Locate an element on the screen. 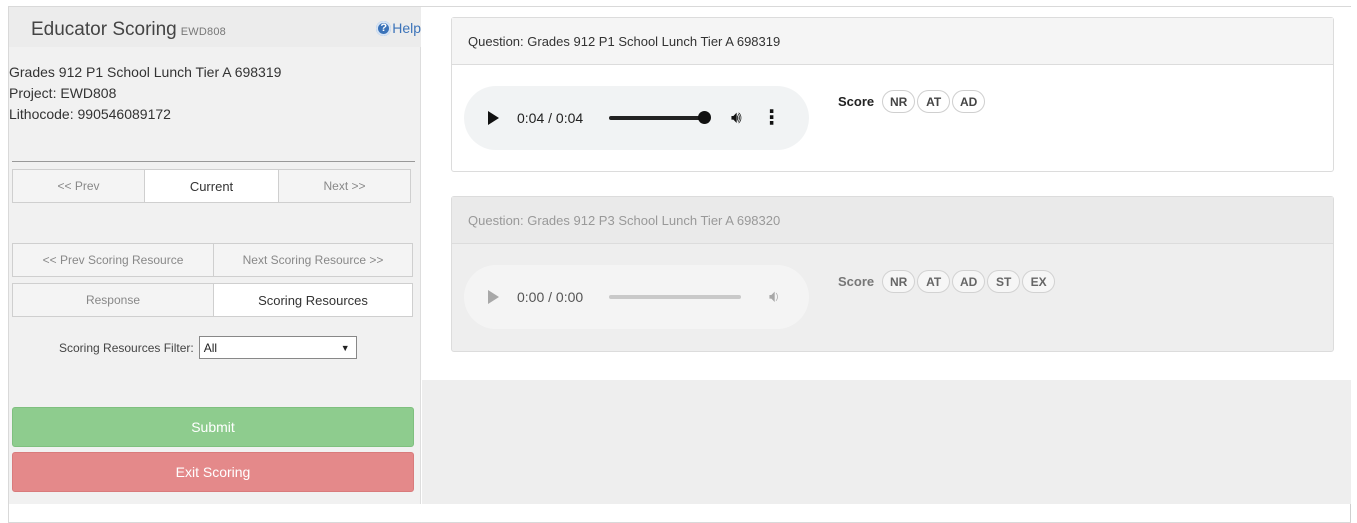  audio-time: 0:00 / 0:00 is located at coordinates (550, 297).